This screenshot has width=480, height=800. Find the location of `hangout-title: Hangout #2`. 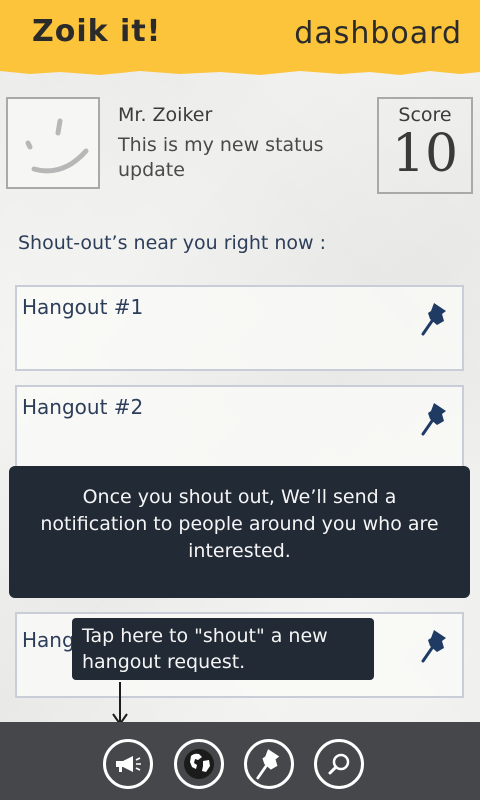

hangout-title: Hangout #2 is located at coordinates (83, 407).